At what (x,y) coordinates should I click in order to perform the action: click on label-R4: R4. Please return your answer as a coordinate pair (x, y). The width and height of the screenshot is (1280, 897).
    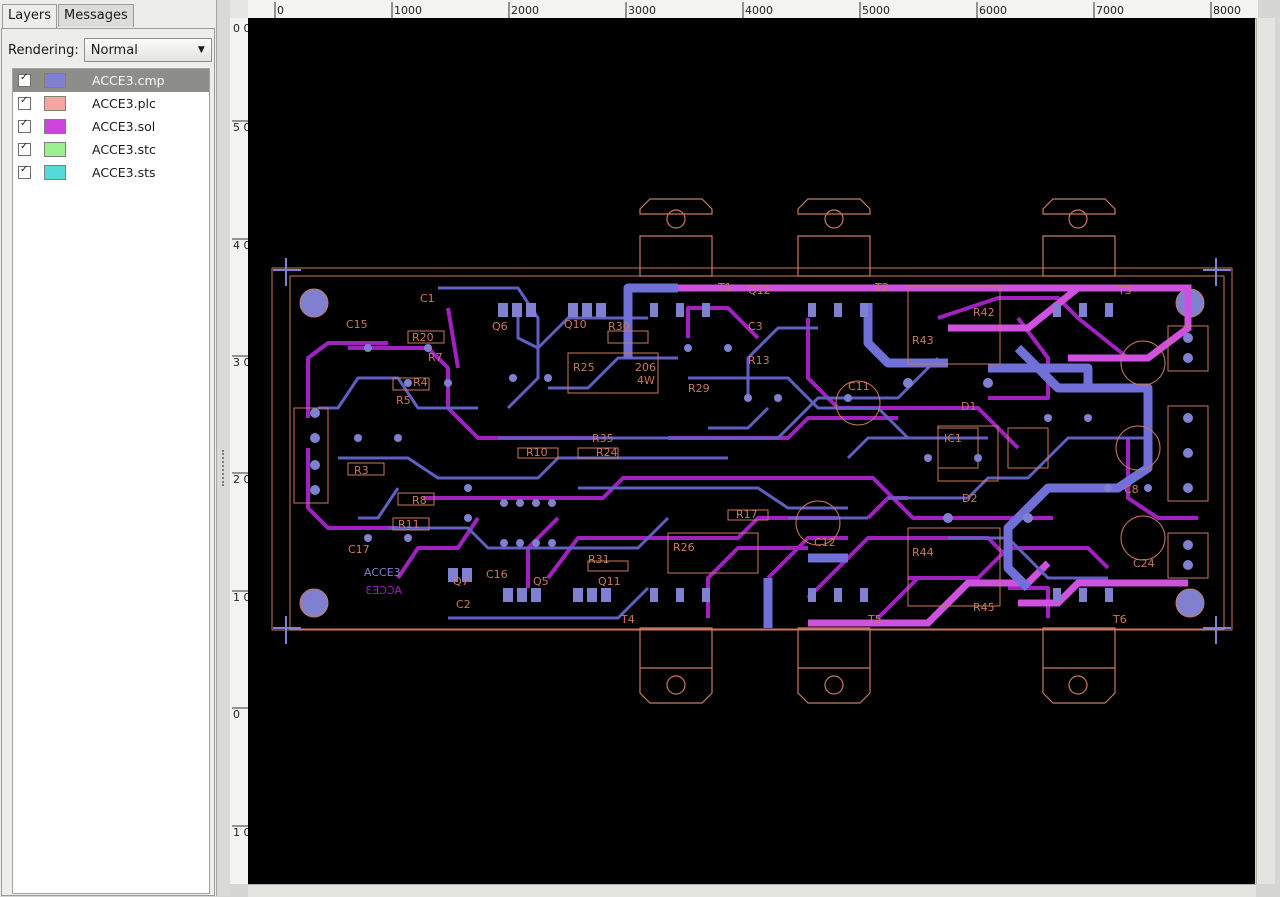
    Looking at the image, I should click on (420, 382).